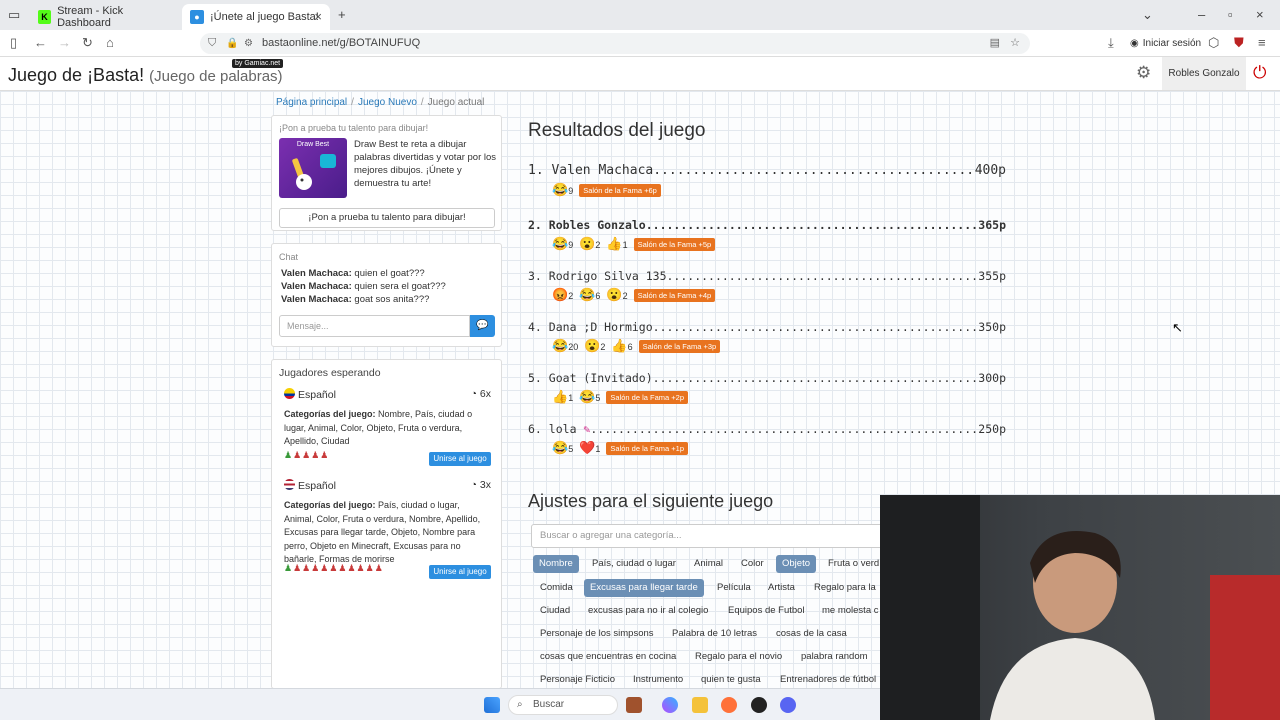  I want to click on player-name: Rodrigo Silva 135, so click(608, 276).